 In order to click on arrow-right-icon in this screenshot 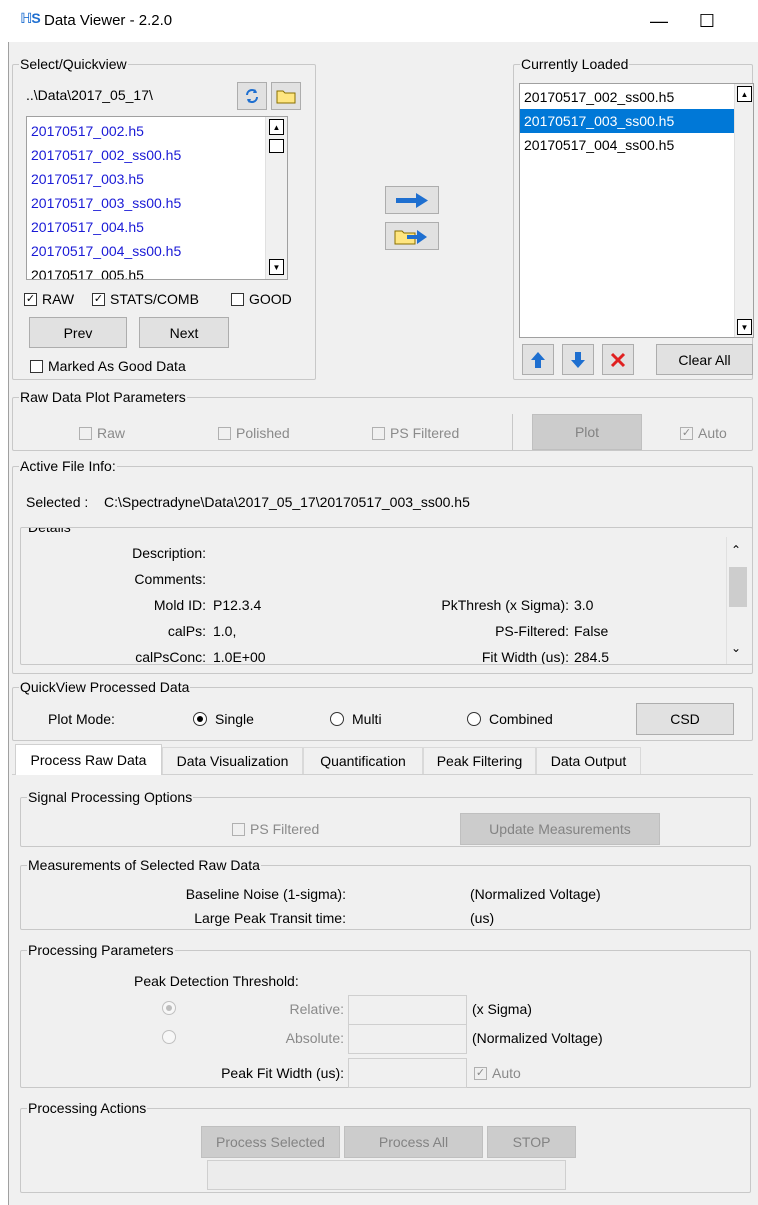, I will do `click(412, 200)`.